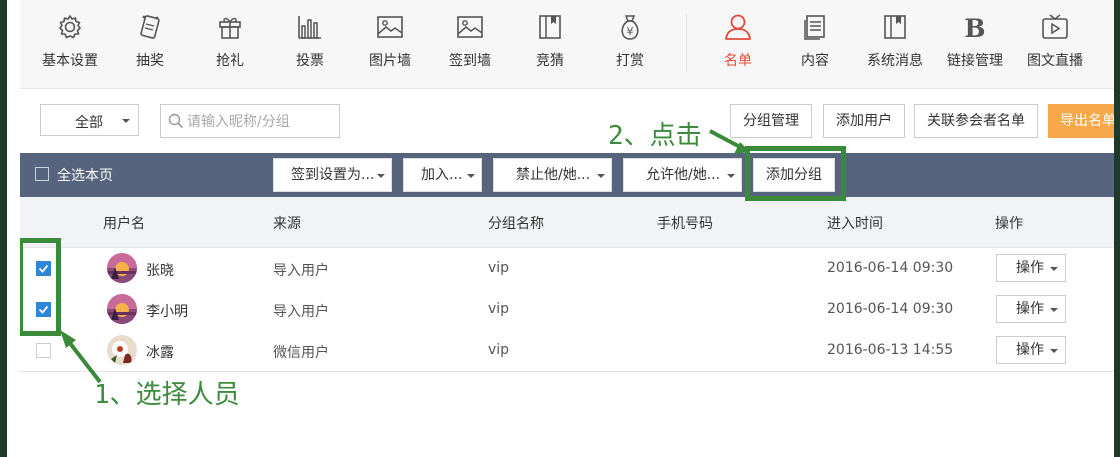 The image size is (1120, 457). Describe the element at coordinates (167, 395) in the screenshot. I see `annotation-step1: 1、选择人员` at that location.